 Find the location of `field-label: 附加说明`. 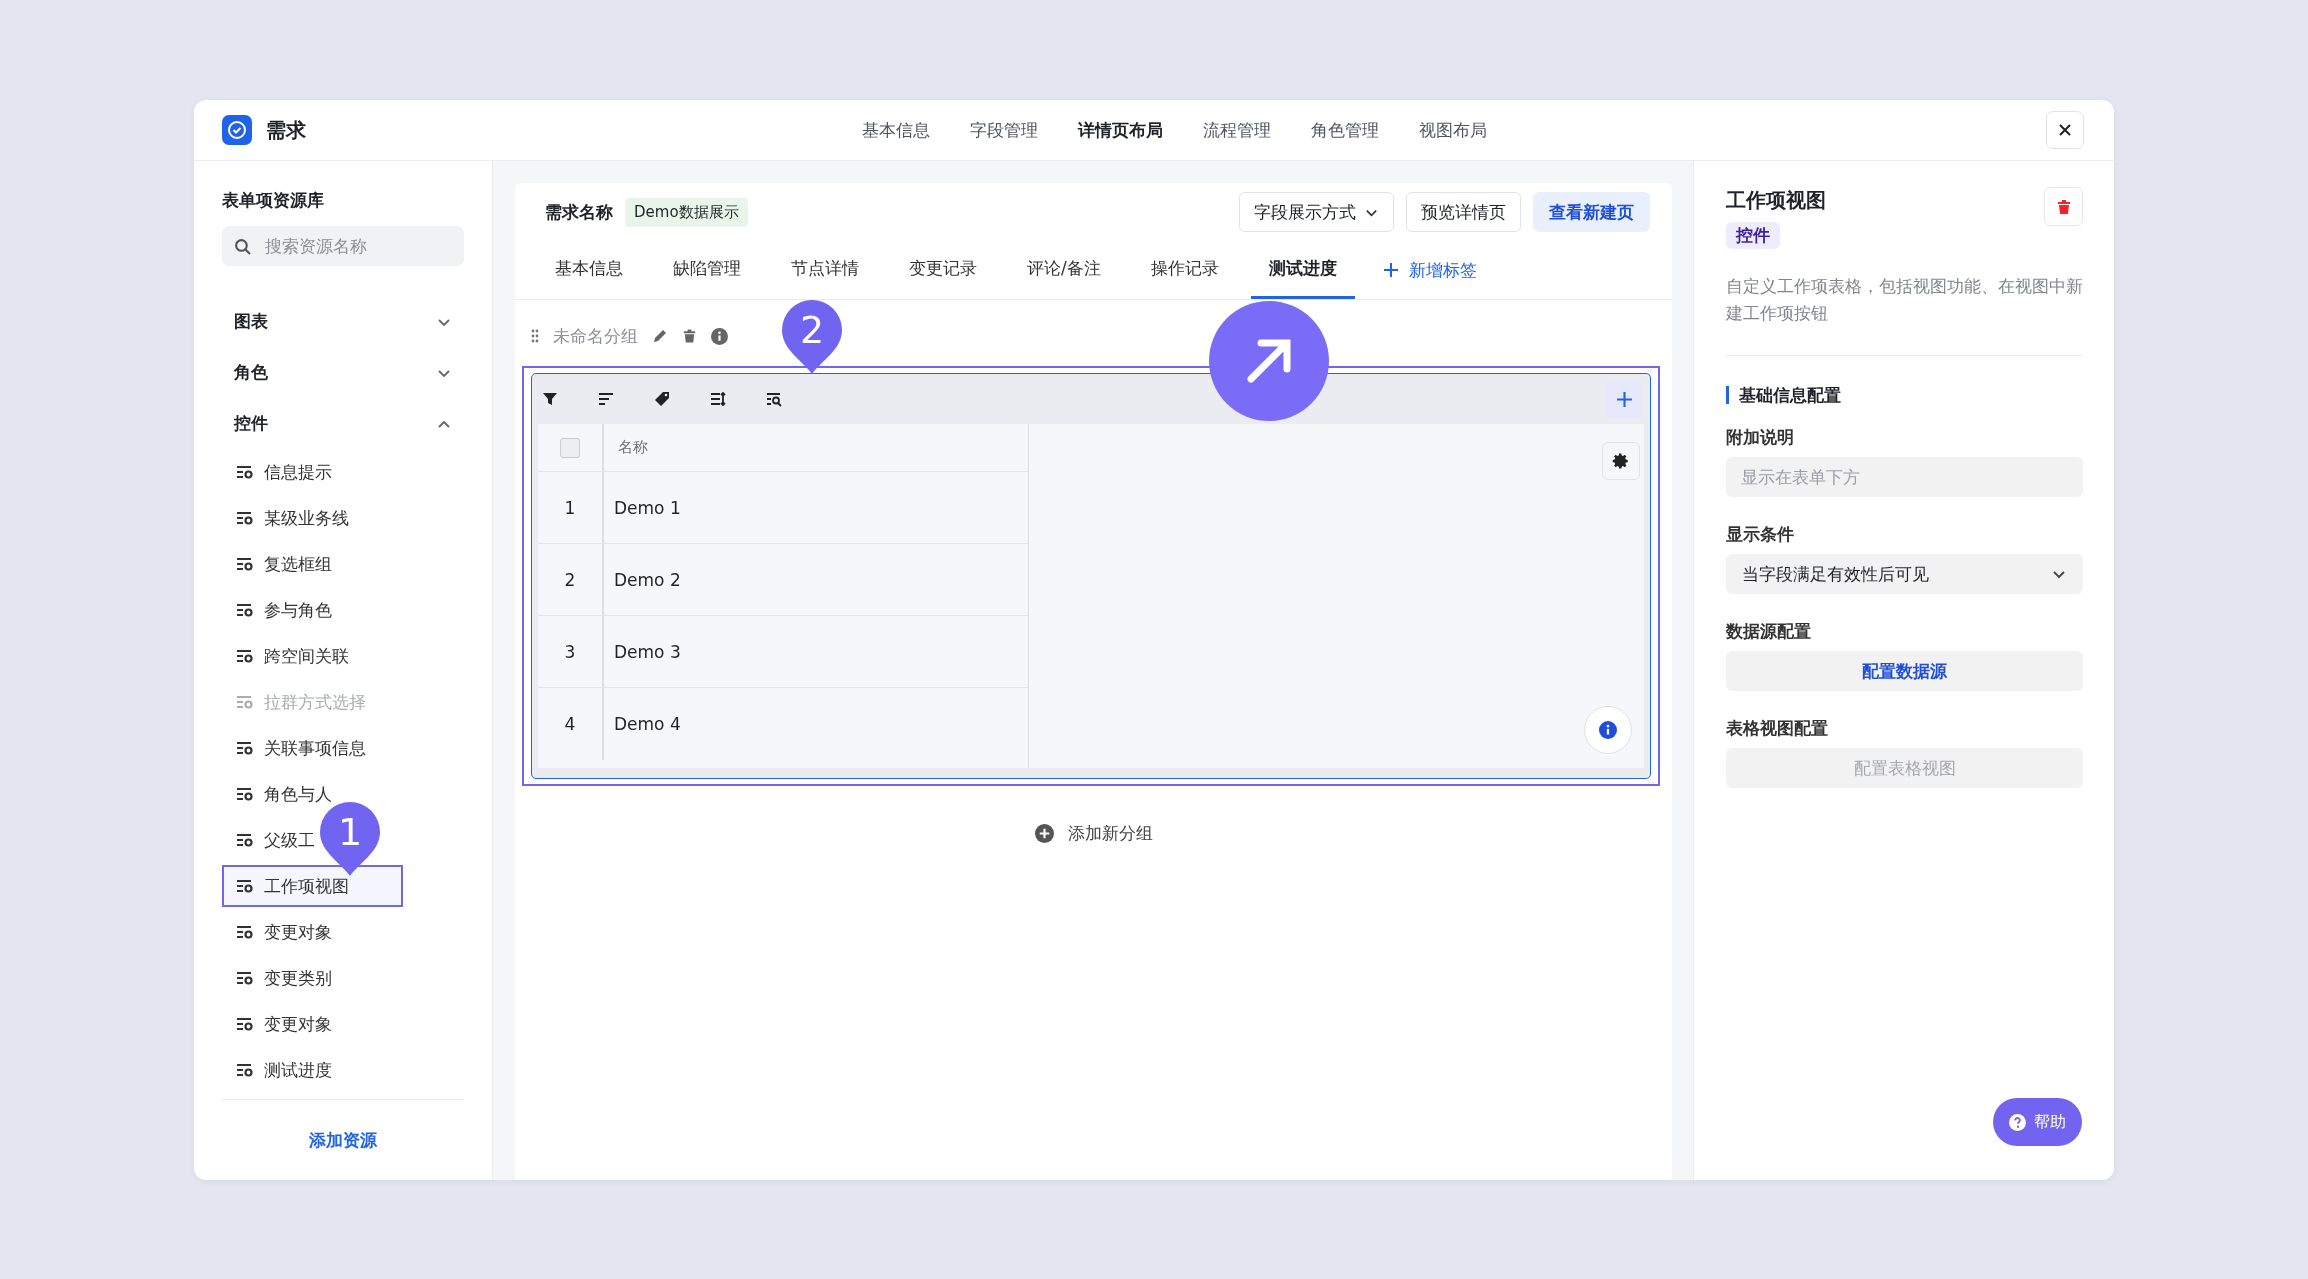

field-label: 附加说明 is located at coordinates (1760, 437).